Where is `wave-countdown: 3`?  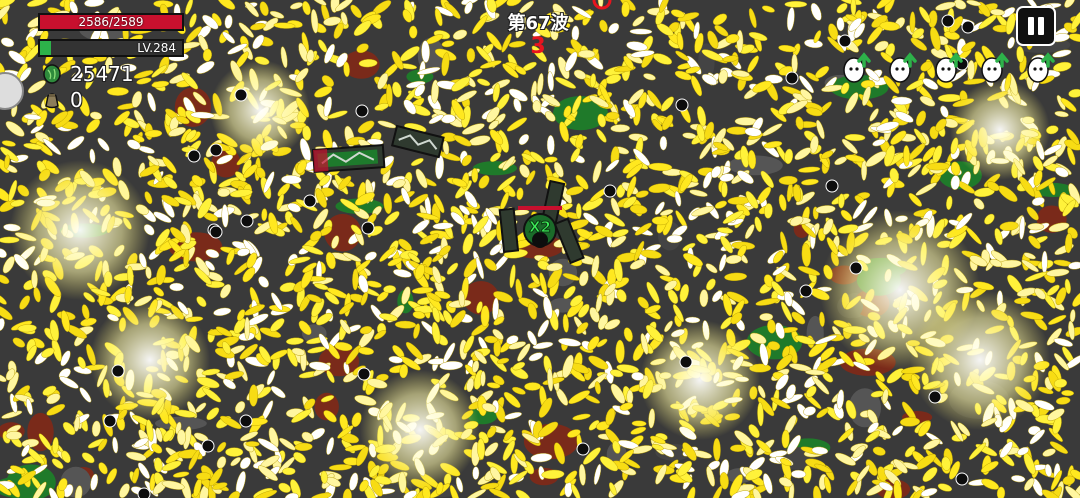 wave-countdown: 3 is located at coordinates (538, 46).